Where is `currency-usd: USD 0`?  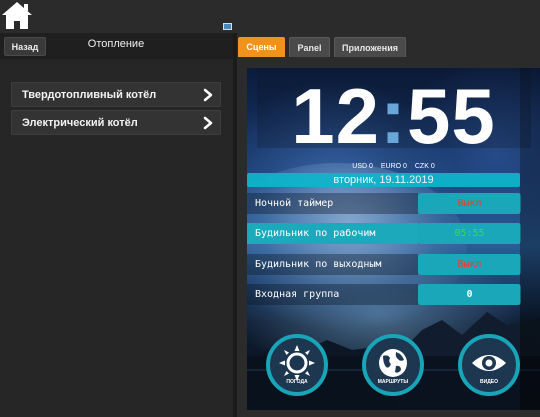 currency-usd: USD 0 is located at coordinates (362, 166).